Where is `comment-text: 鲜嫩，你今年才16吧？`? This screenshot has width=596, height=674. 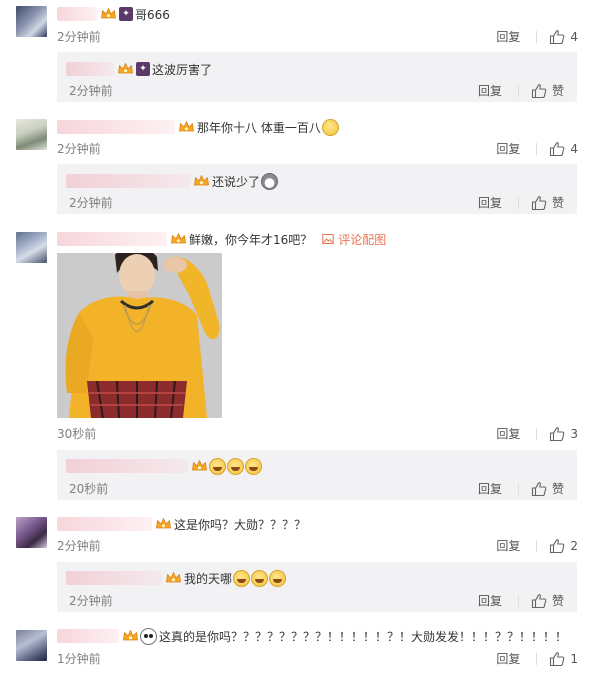
comment-text: 鲜嫩，你今年才16吧？ is located at coordinates (251, 239).